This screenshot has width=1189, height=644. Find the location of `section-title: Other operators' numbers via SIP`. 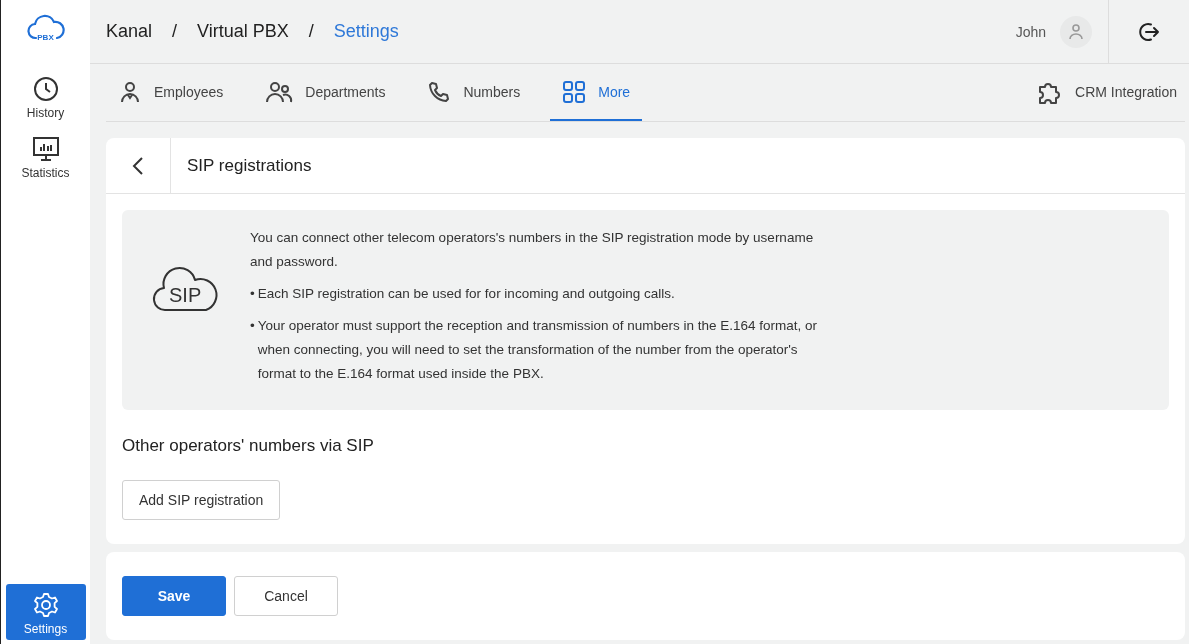

section-title: Other operators' numbers via SIP is located at coordinates (248, 446).